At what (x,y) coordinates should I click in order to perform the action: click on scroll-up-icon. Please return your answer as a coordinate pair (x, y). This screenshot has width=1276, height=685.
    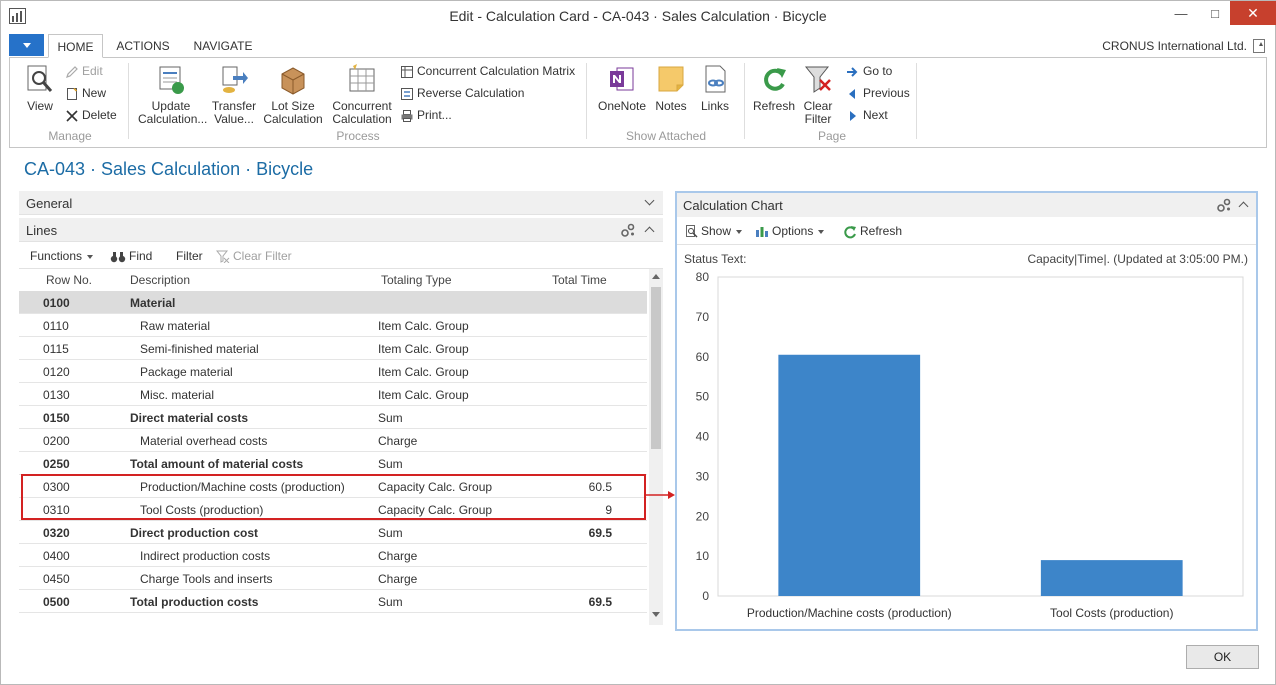
    Looking at the image, I should click on (656, 276).